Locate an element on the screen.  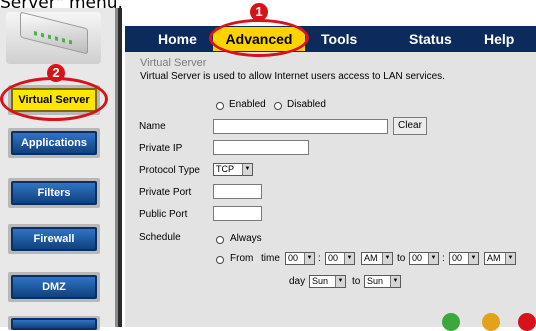
page-title: Virtual Server is located at coordinates (173, 63).